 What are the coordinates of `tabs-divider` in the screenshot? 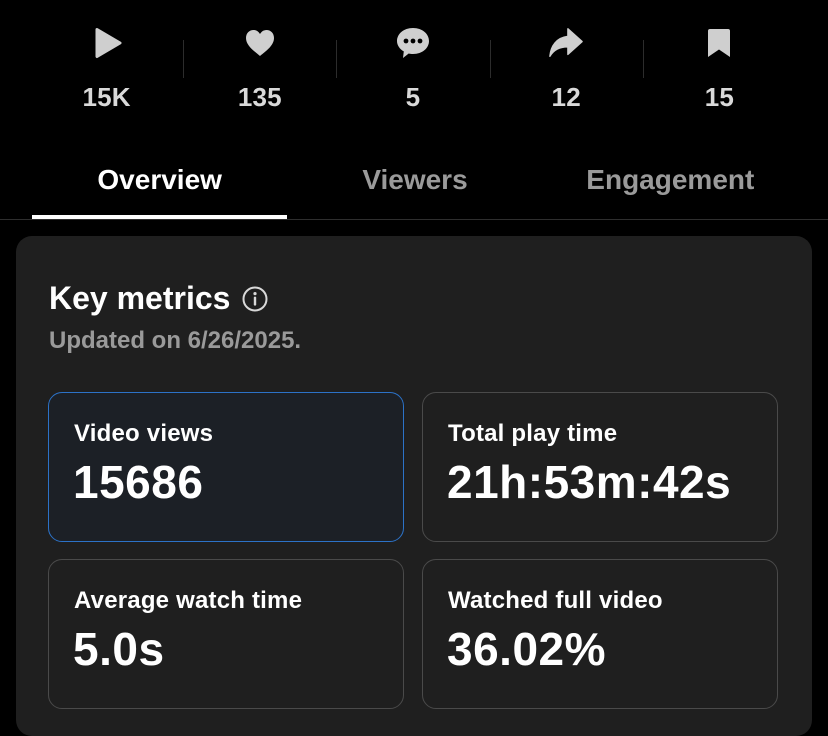 It's located at (414, 219).